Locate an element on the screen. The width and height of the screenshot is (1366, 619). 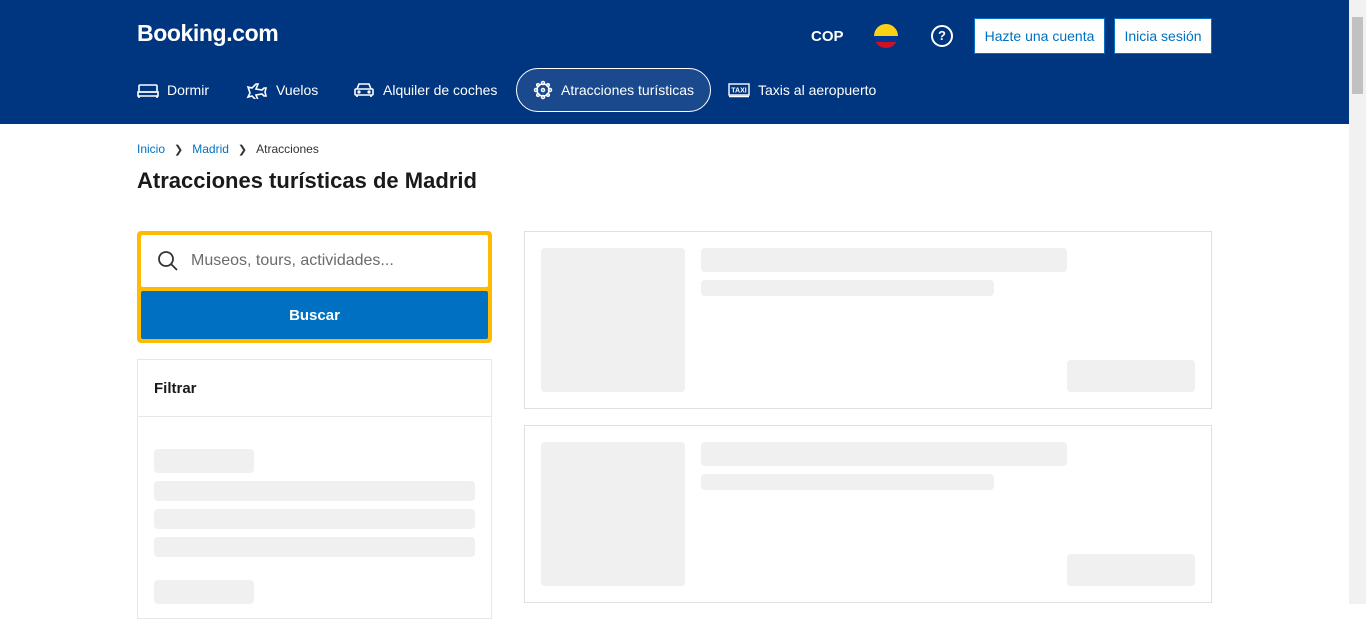
breadcrumb-inicio: Inicio is located at coordinates (151, 149).